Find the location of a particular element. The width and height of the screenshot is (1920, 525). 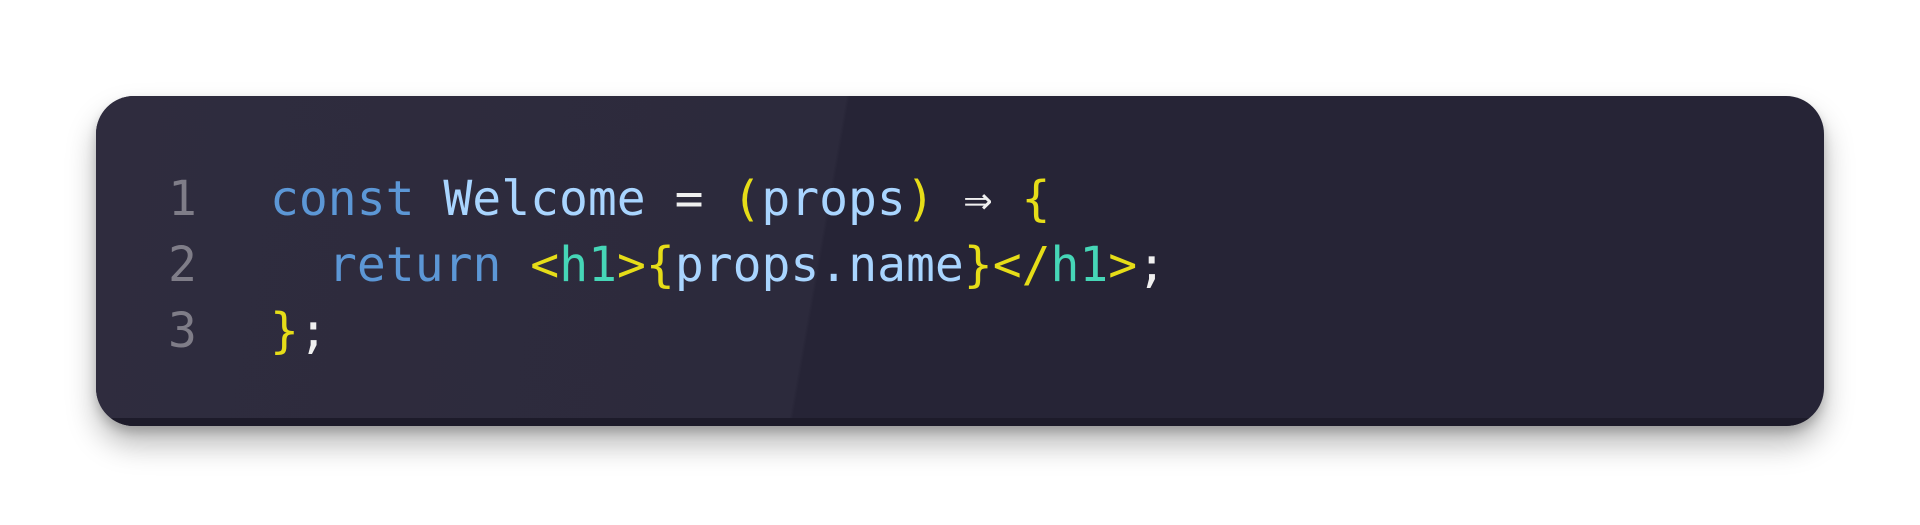

keyword-token: const is located at coordinates (342, 199).